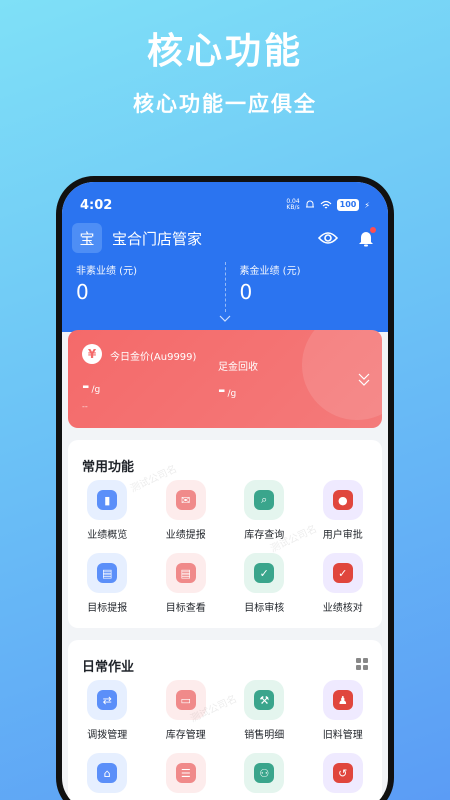 This screenshot has width=450, height=800. Describe the element at coordinates (270, 271) in the screenshot. I see `plain-label: 素金业绩 (元)` at that location.